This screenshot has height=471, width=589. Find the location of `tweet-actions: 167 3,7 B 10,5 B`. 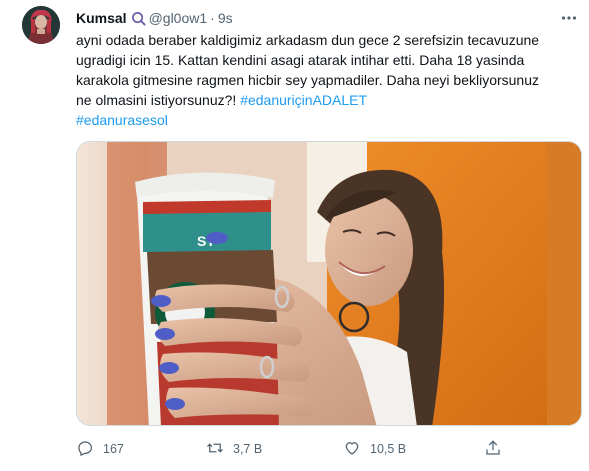

tweet-actions: 167 3,7 B 10,5 B is located at coordinates (329, 449).